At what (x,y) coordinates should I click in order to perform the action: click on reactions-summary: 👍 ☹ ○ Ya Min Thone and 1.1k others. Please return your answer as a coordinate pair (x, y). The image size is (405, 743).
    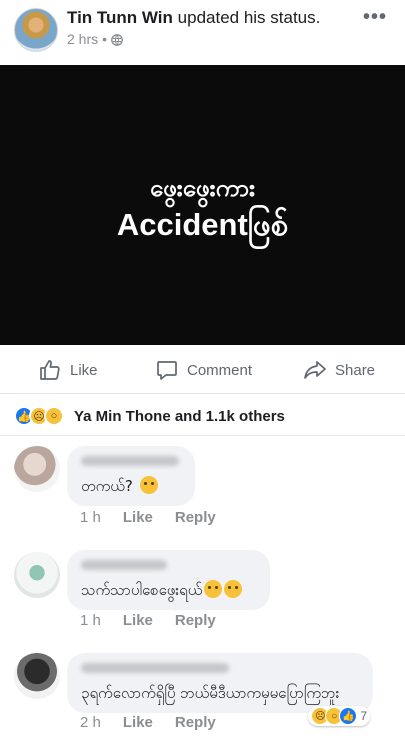
    Looking at the image, I should click on (202, 416).